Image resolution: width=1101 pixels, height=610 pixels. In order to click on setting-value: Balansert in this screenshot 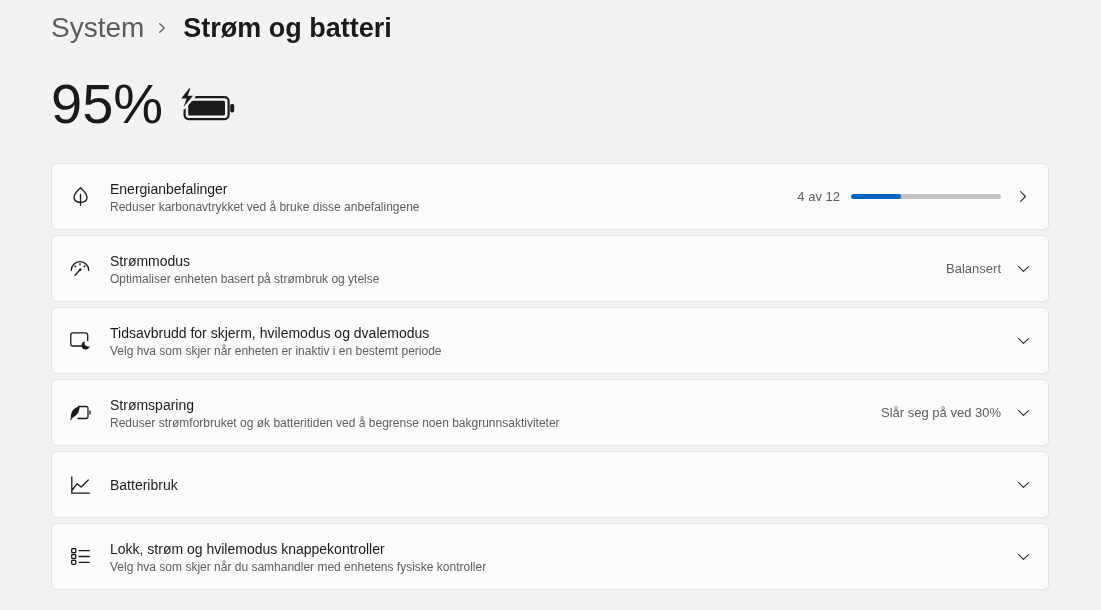, I will do `click(973, 268)`.